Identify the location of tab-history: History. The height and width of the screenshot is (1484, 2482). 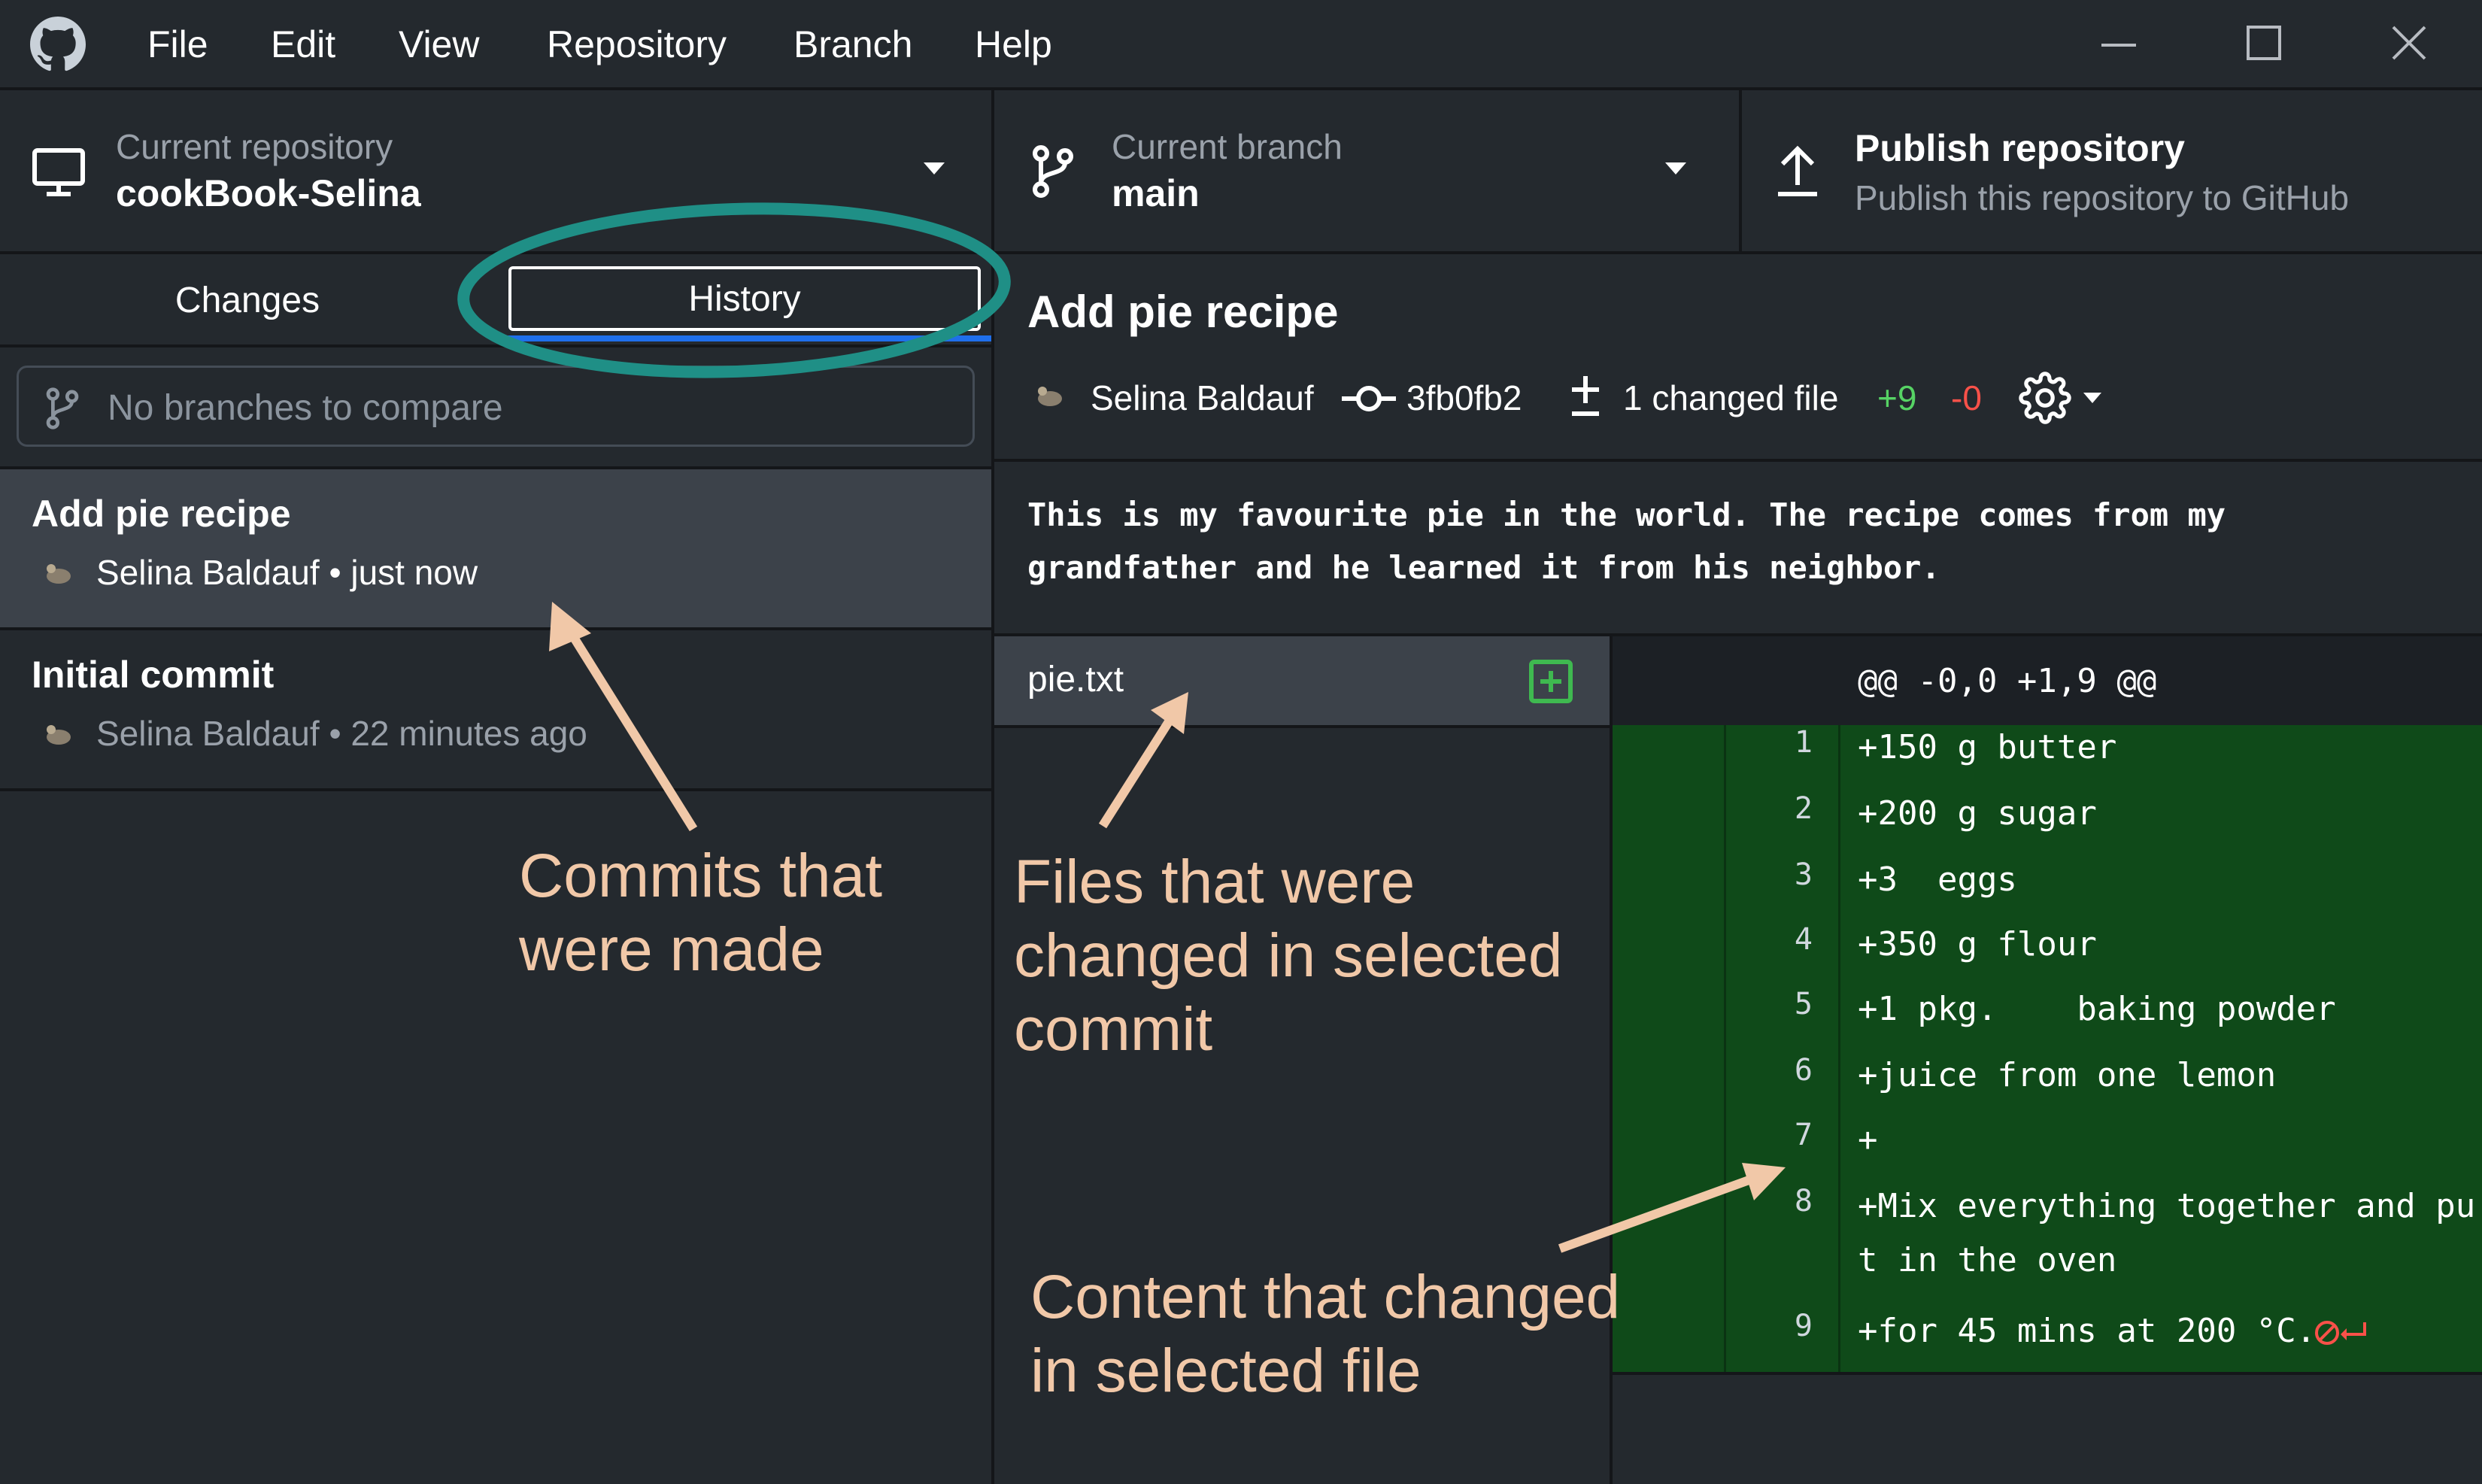
(744, 298).